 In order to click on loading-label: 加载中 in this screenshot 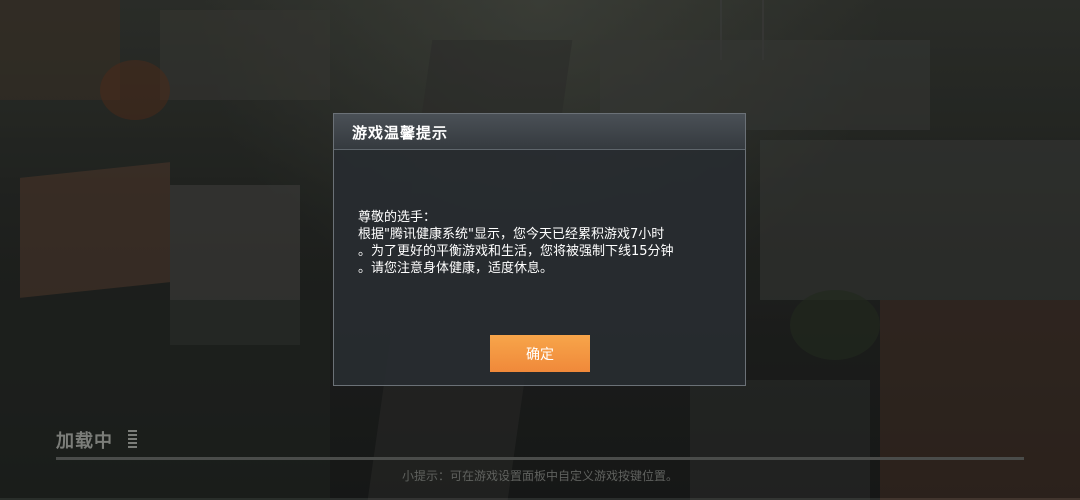, I will do `click(84, 441)`.